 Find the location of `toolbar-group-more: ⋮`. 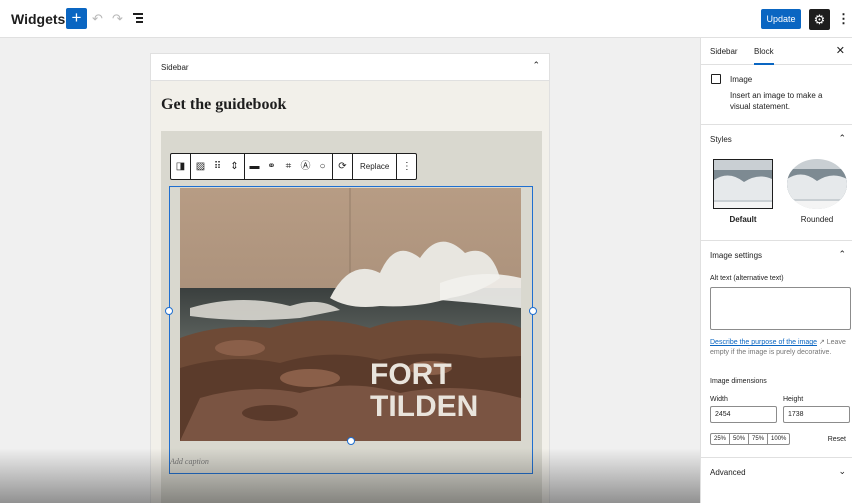

toolbar-group-more: ⋮ is located at coordinates (406, 166).